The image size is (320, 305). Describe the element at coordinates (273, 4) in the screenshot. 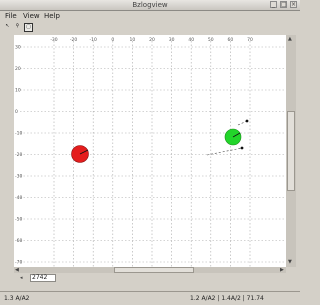

I see `minimize-button: _` at that location.